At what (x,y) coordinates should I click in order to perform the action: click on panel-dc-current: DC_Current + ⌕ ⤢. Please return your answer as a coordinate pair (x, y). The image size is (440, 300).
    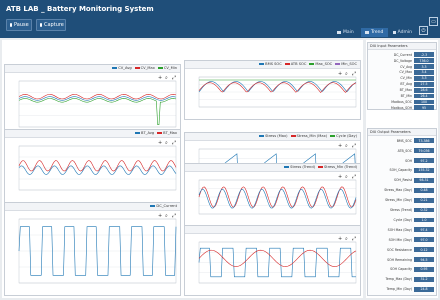
    Looking at the image, I should click on (92, 249).